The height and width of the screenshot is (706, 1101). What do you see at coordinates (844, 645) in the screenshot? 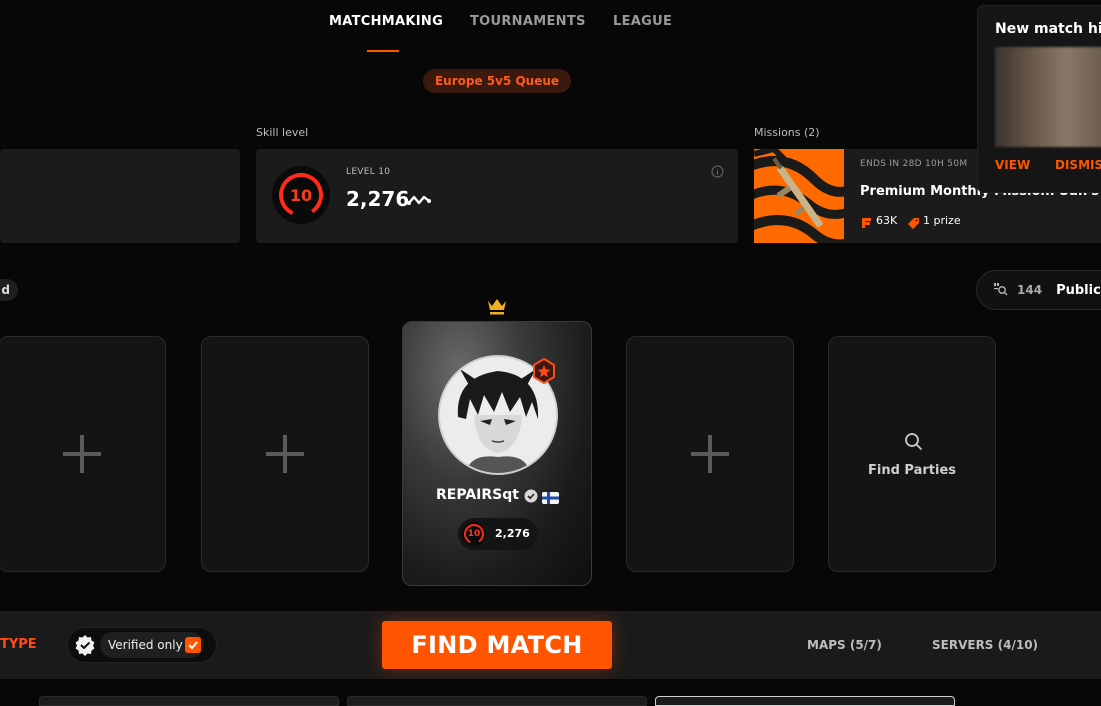
I see `maps-button: MAPS (5/7)` at bounding box center [844, 645].